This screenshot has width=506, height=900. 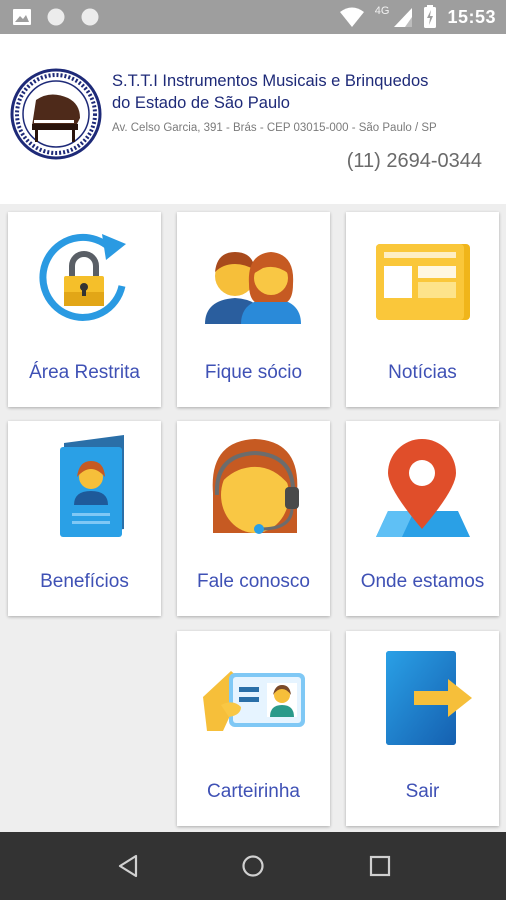 I want to click on menu-tile-noticias: Notícias, so click(x=422, y=309).